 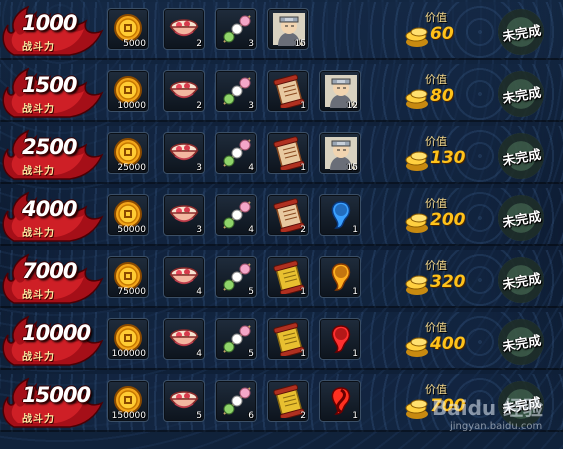 I want to click on power-badge: 2500 战斗力, so click(x=52, y=155).